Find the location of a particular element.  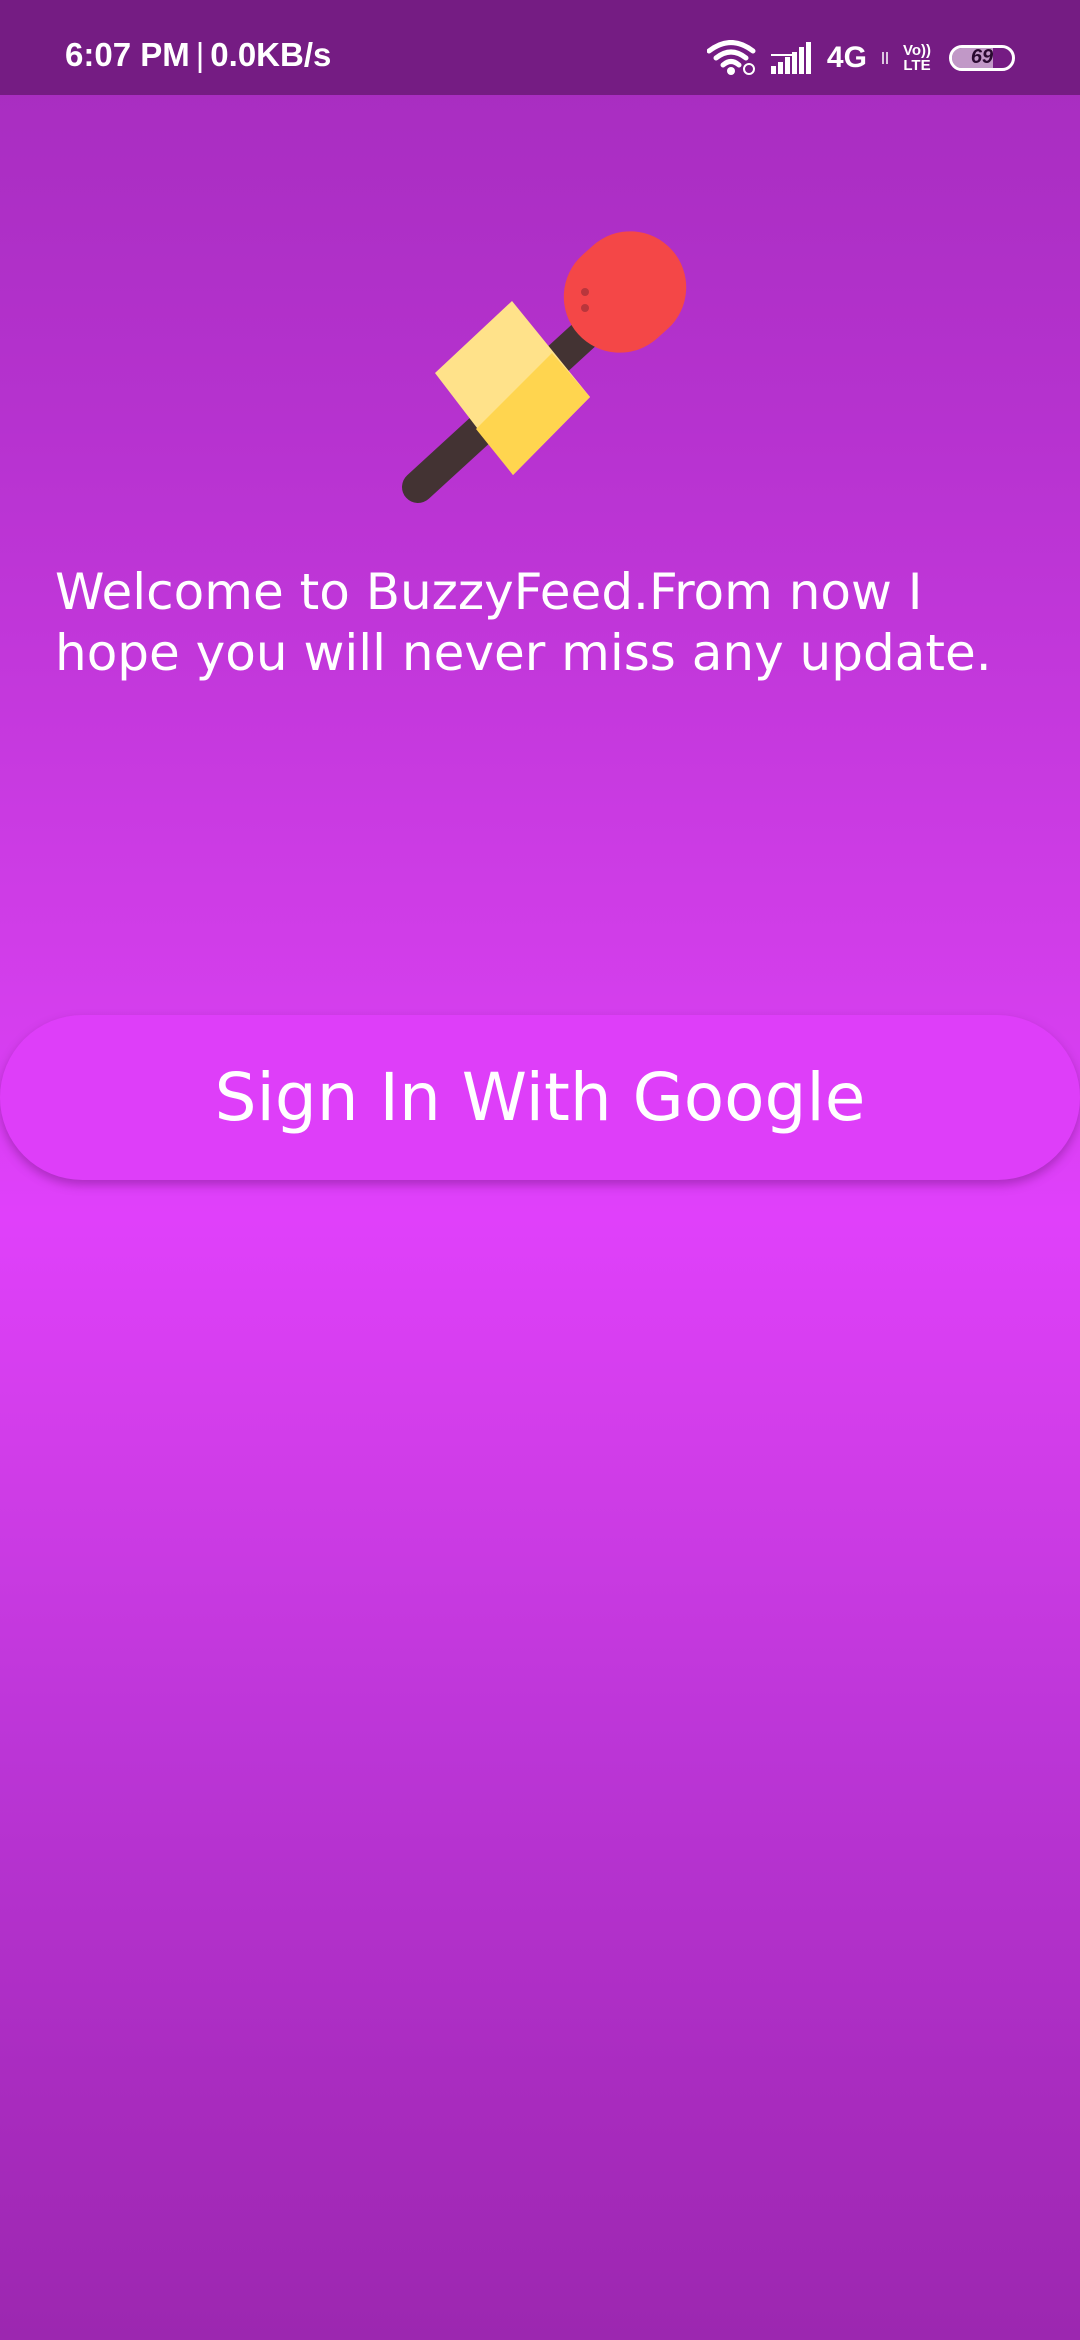

volte-indicator: Vo)) LTE is located at coordinates (917, 58).